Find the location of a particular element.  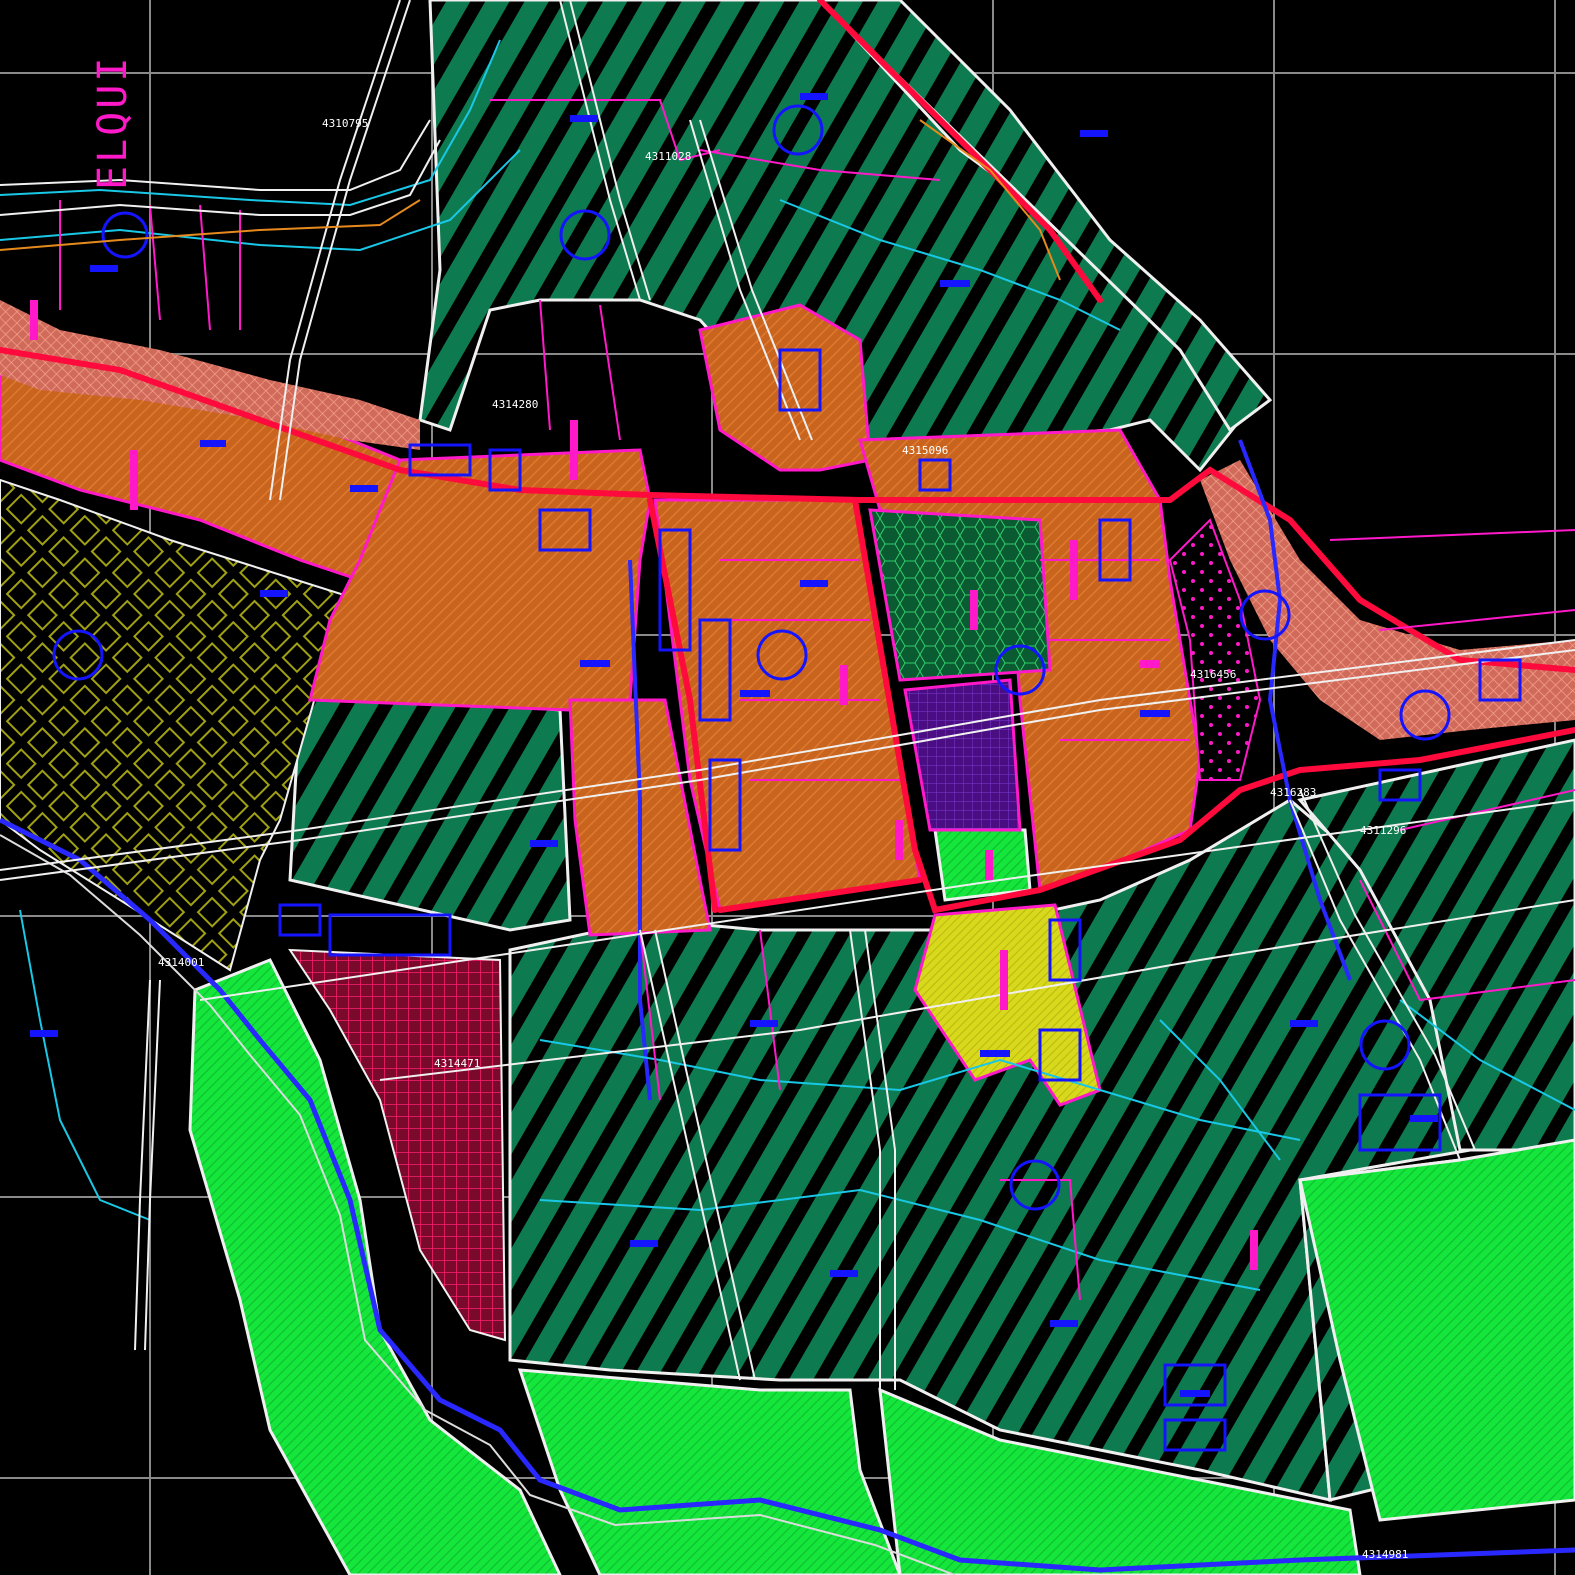

map-title: ELQUI is located at coordinates (94, 105).